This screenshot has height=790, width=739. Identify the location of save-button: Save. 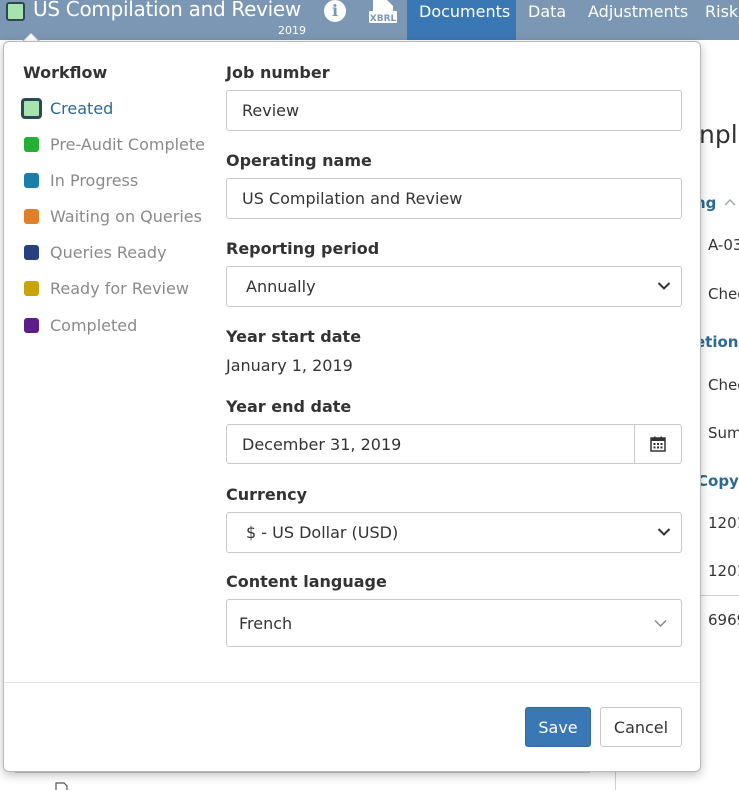
(558, 727).